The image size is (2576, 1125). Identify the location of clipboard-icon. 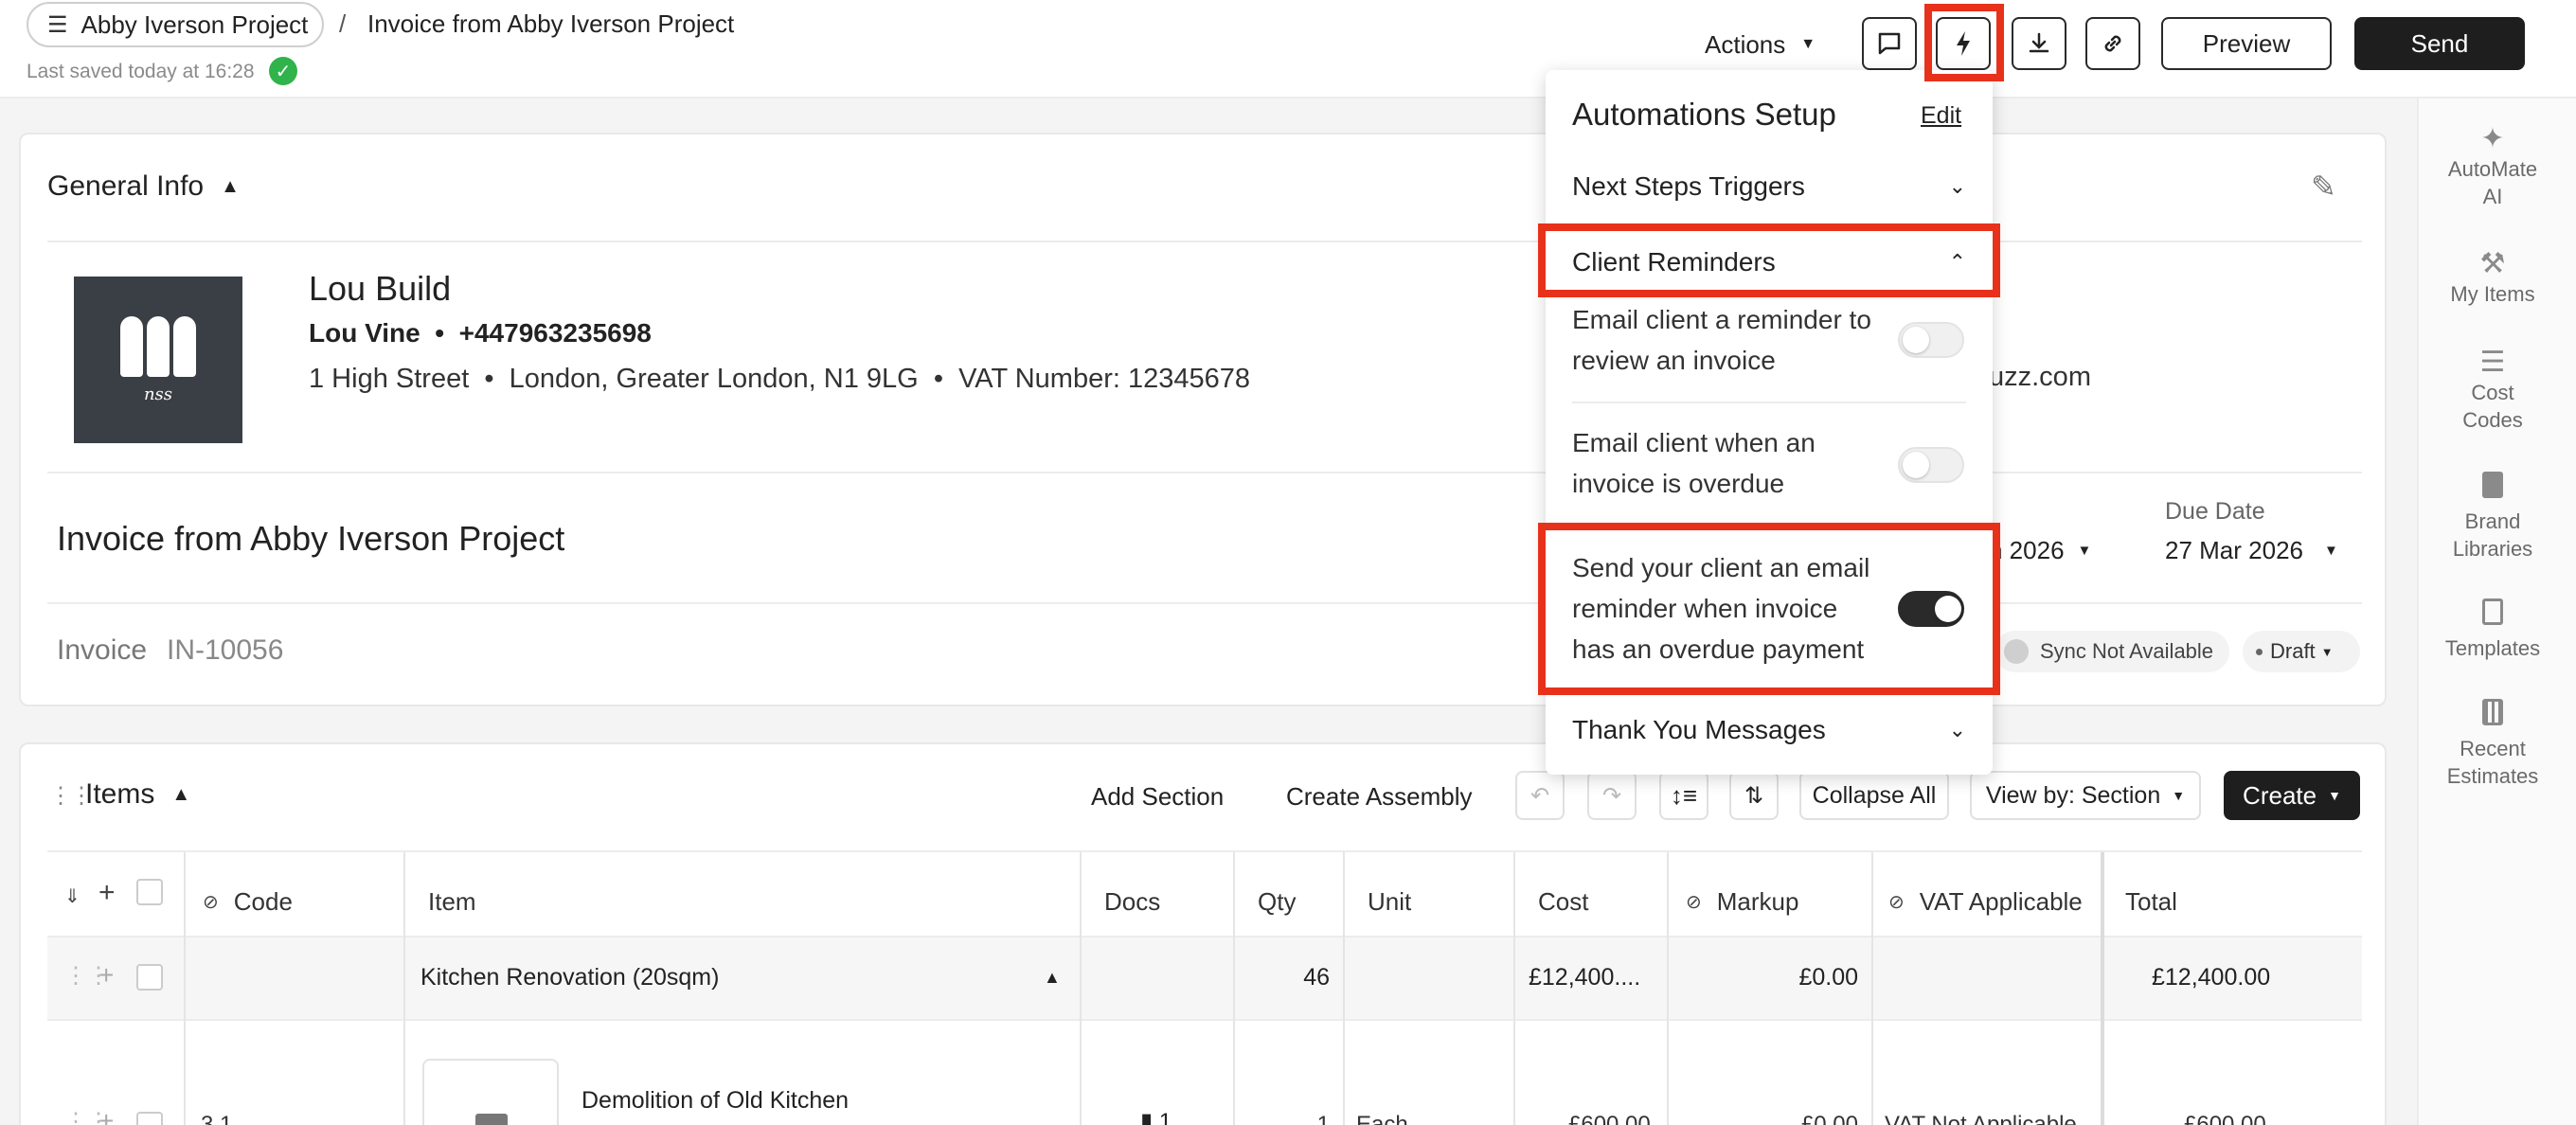
(2492, 616).